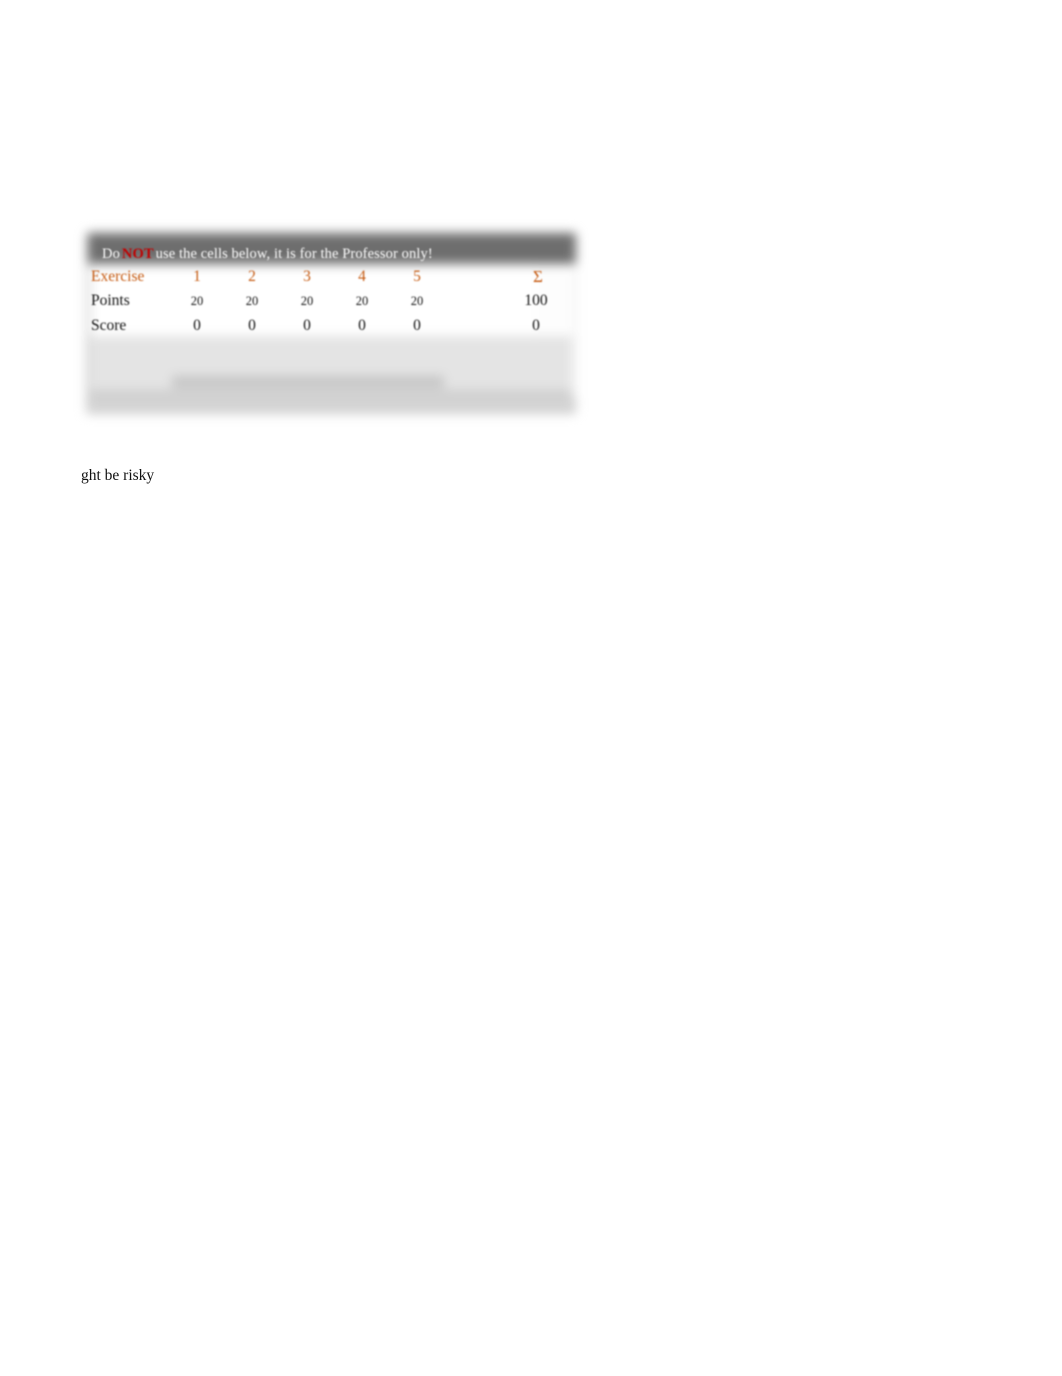  What do you see at coordinates (197, 301) in the screenshot?
I see `points-cell-1: 20` at bounding box center [197, 301].